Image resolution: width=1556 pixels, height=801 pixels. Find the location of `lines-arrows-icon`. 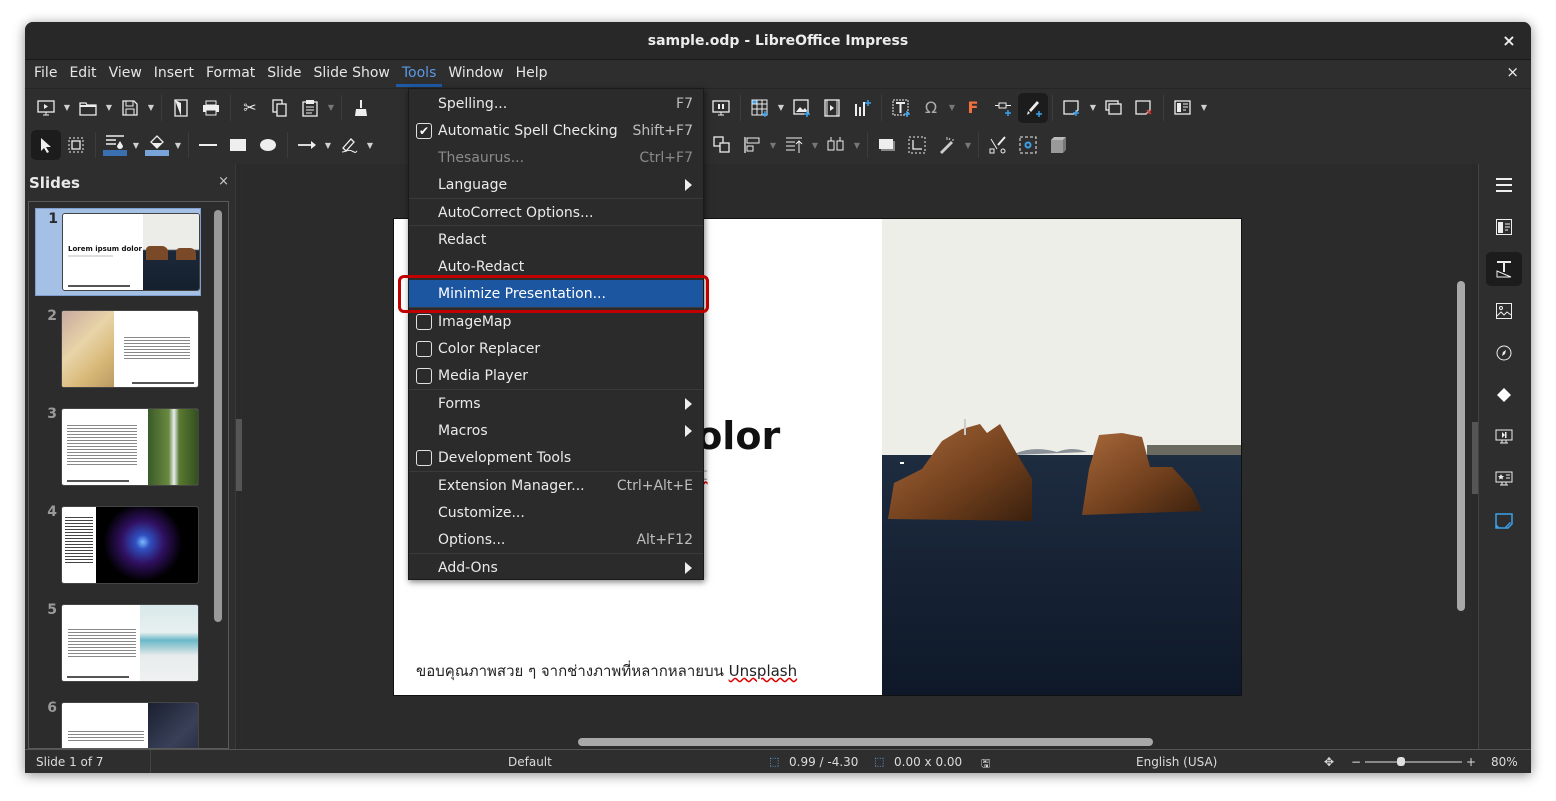

lines-arrows-icon is located at coordinates (307, 145).